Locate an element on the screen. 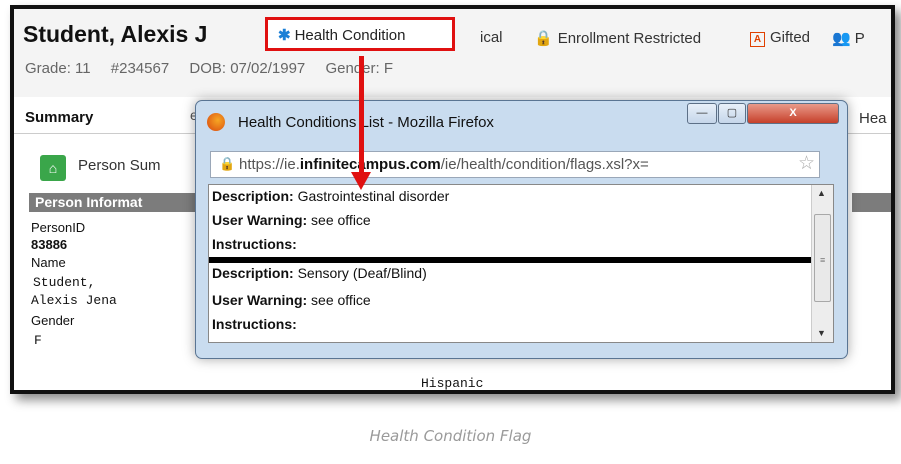 This screenshot has height=464, width=901. ethnicity-value: Hispanic is located at coordinates (452, 383).